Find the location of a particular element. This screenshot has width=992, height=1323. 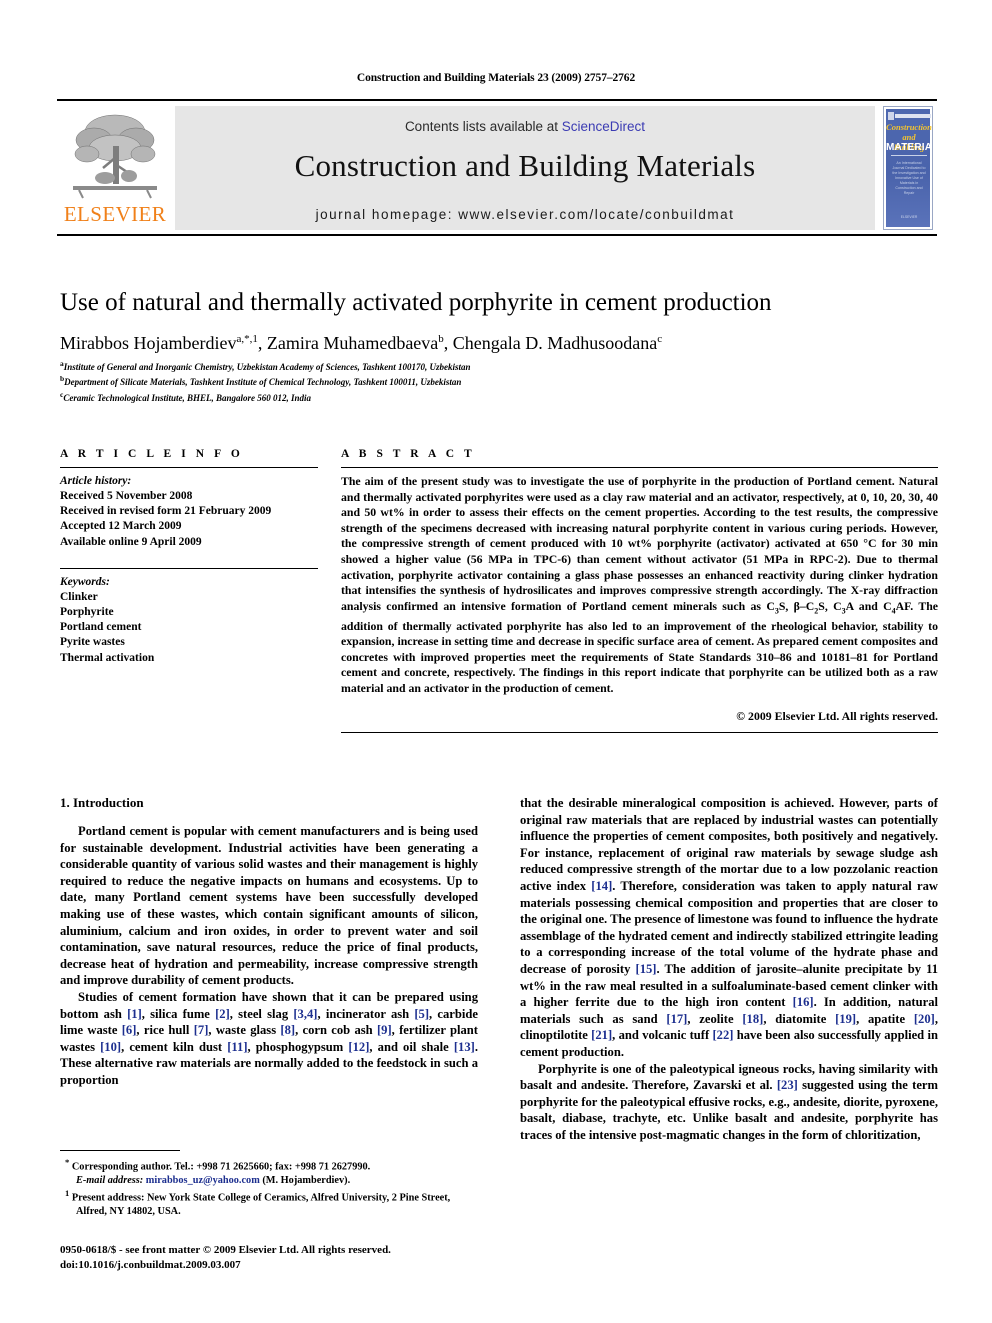

author-name: Chengala D. Madhusoodana is located at coordinates (555, 343).